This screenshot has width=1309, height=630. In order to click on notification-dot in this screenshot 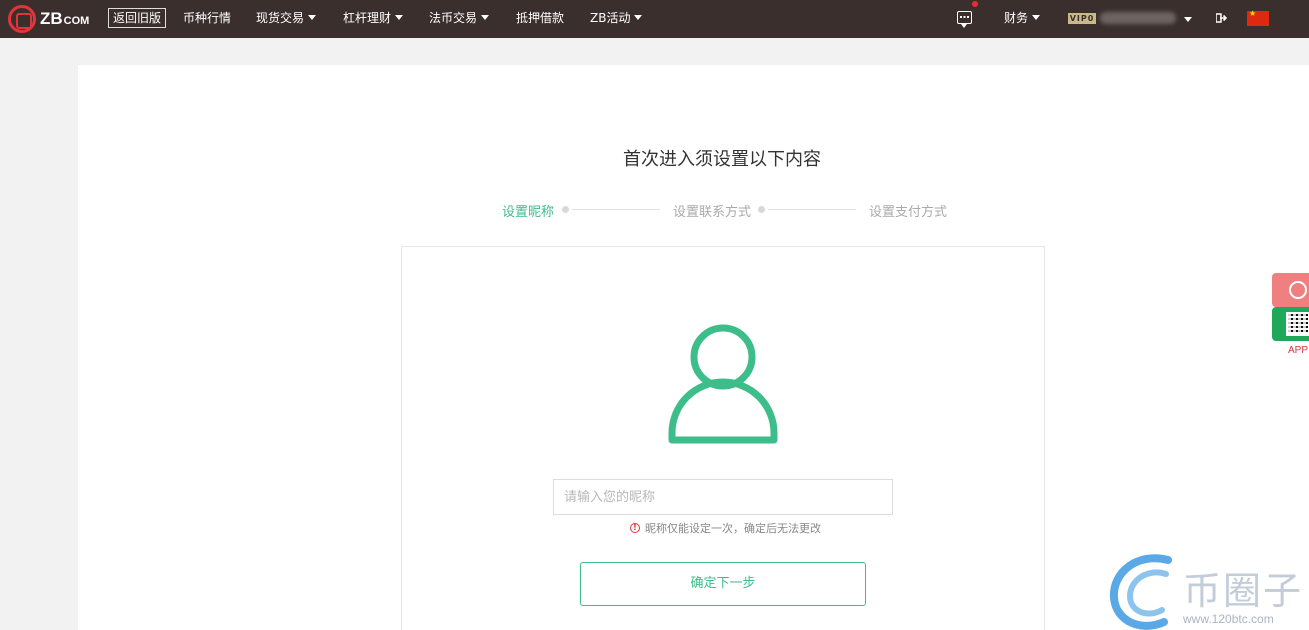, I will do `click(975, 4)`.